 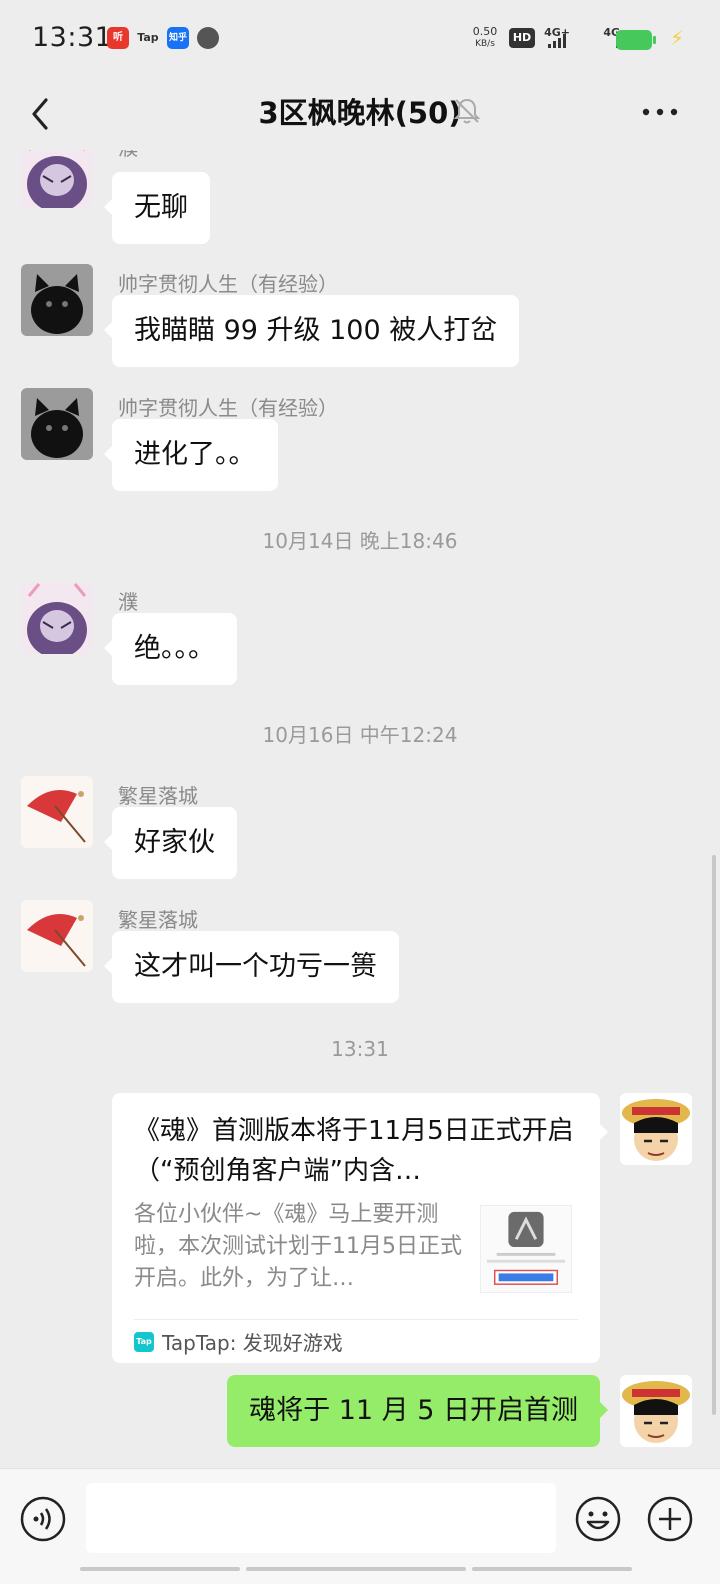 What do you see at coordinates (178, 38) in the screenshot?
I see `zhihu-app-icon: 知乎` at bounding box center [178, 38].